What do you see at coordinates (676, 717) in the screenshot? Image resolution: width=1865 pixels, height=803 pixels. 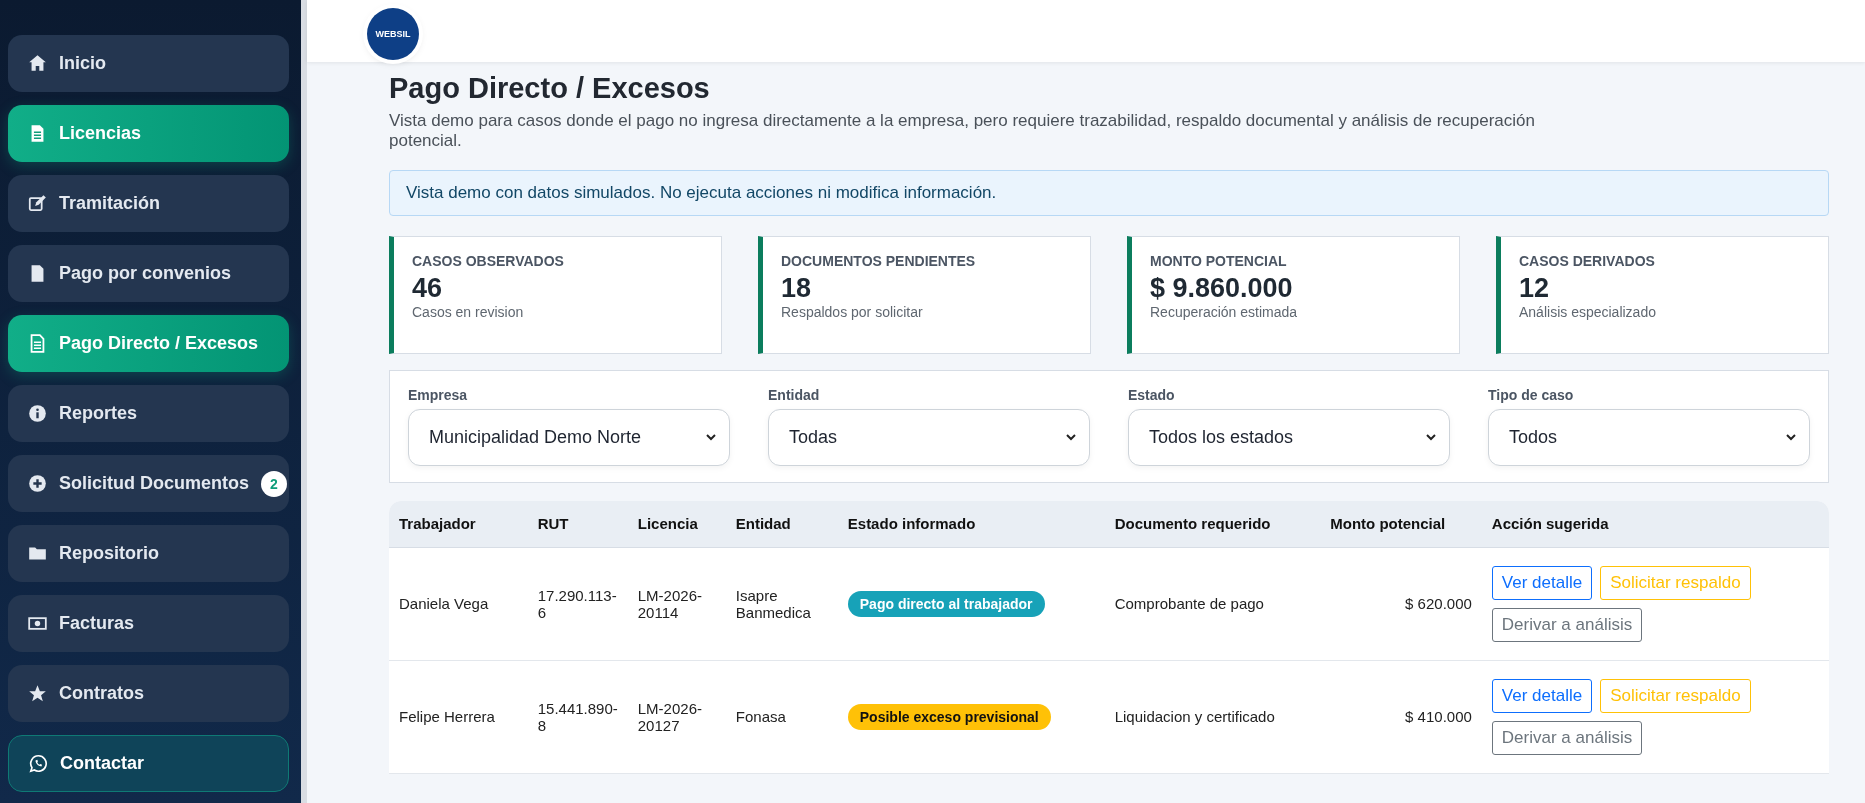 I see `table-cell: LM-2026-20127` at bounding box center [676, 717].